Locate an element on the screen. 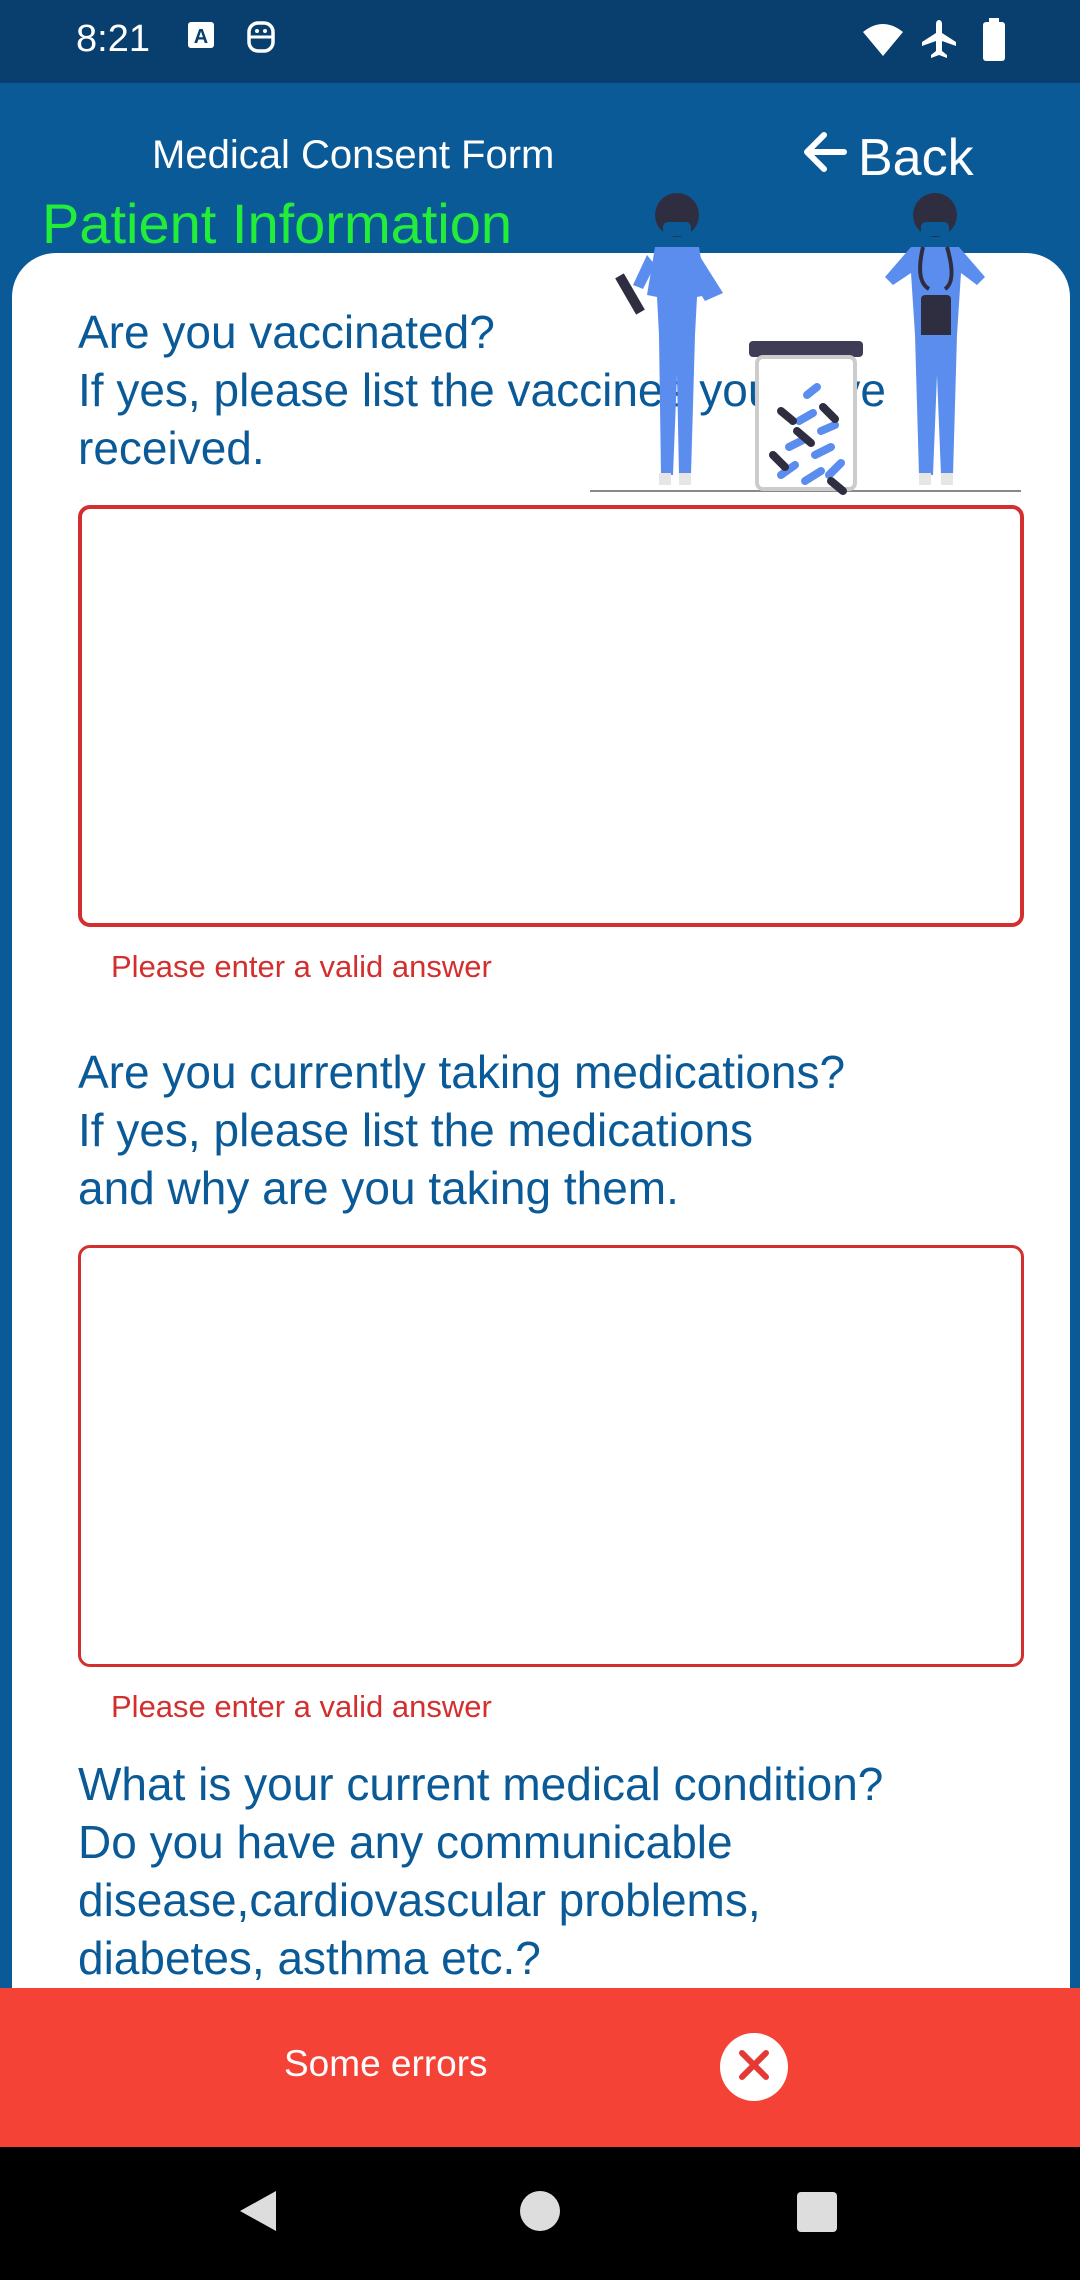 The height and width of the screenshot is (2280, 1080). medications-error-text: Please enter a valid answer is located at coordinates (301, 1706).